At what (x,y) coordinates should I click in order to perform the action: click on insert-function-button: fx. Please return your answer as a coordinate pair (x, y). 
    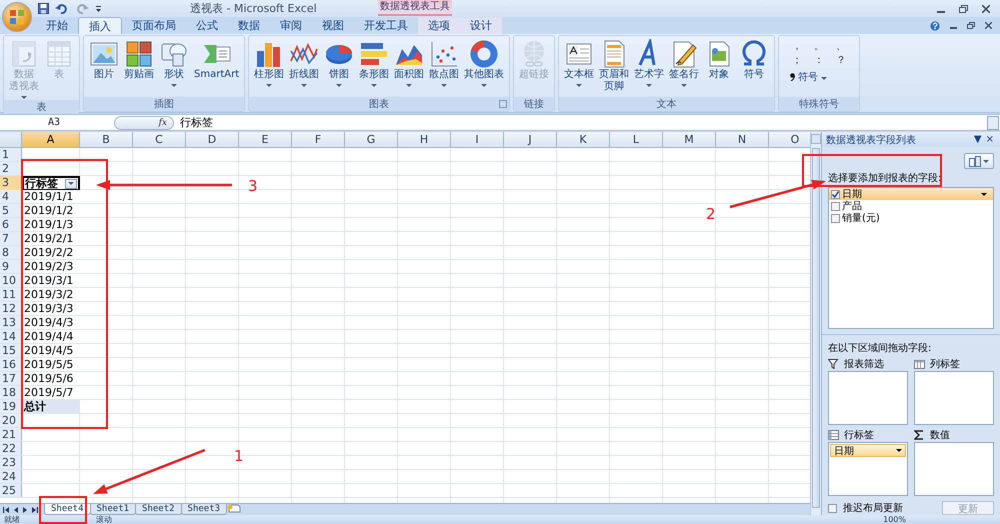
    Looking at the image, I should click on (162, 123).